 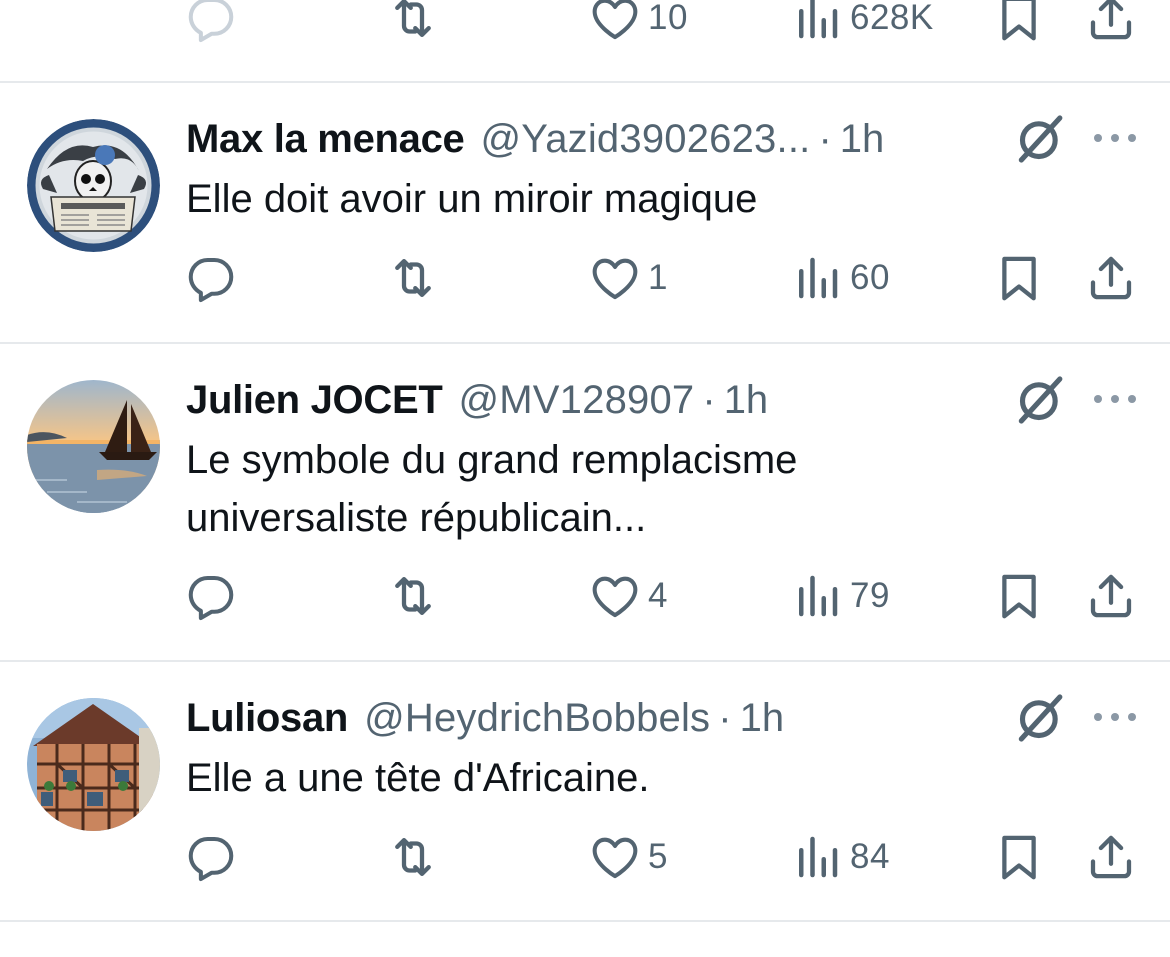 I want to click on skull-newspaper-avatar, so click(x=93, y=185).